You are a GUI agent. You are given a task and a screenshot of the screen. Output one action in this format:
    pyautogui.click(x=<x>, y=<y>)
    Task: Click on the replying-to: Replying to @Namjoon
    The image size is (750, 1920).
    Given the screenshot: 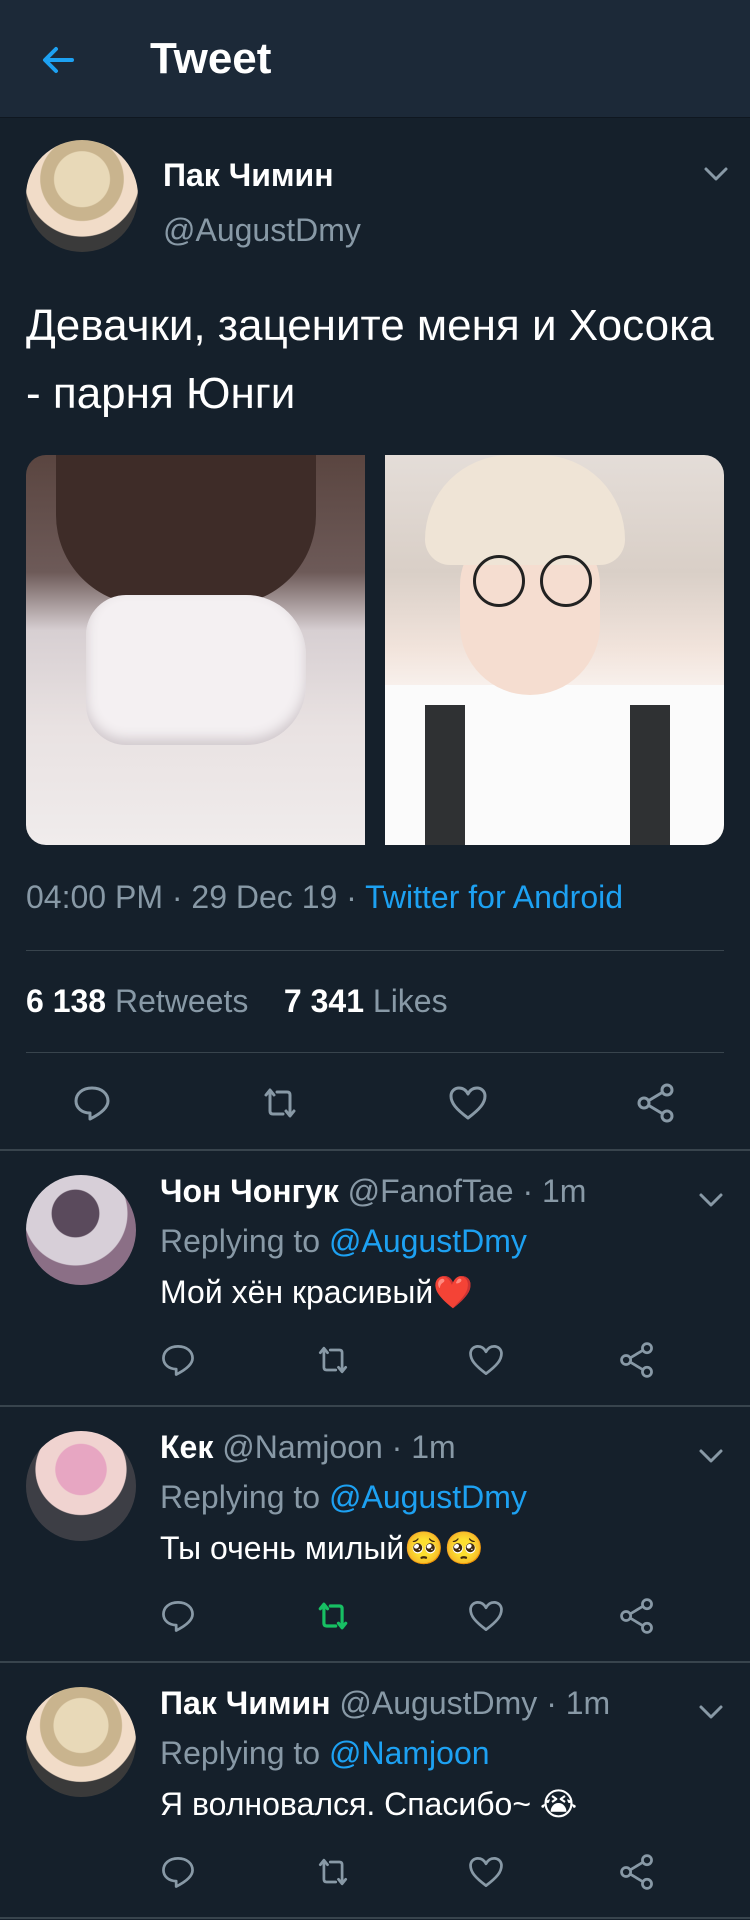 What is the action you would take?
    pyautogui.click(x=325, y=1753)
    